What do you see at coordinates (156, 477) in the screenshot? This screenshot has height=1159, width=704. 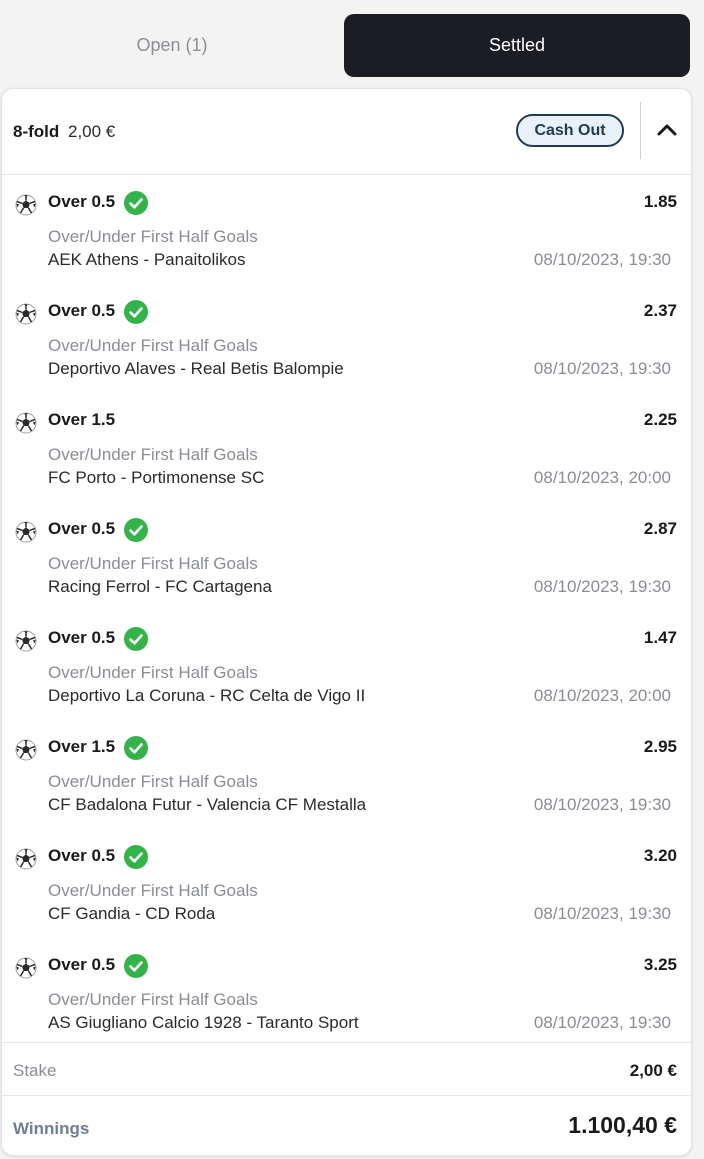 I see `leg-match: FC Porto - Portimonense SC` at bounding box center [156, 477].